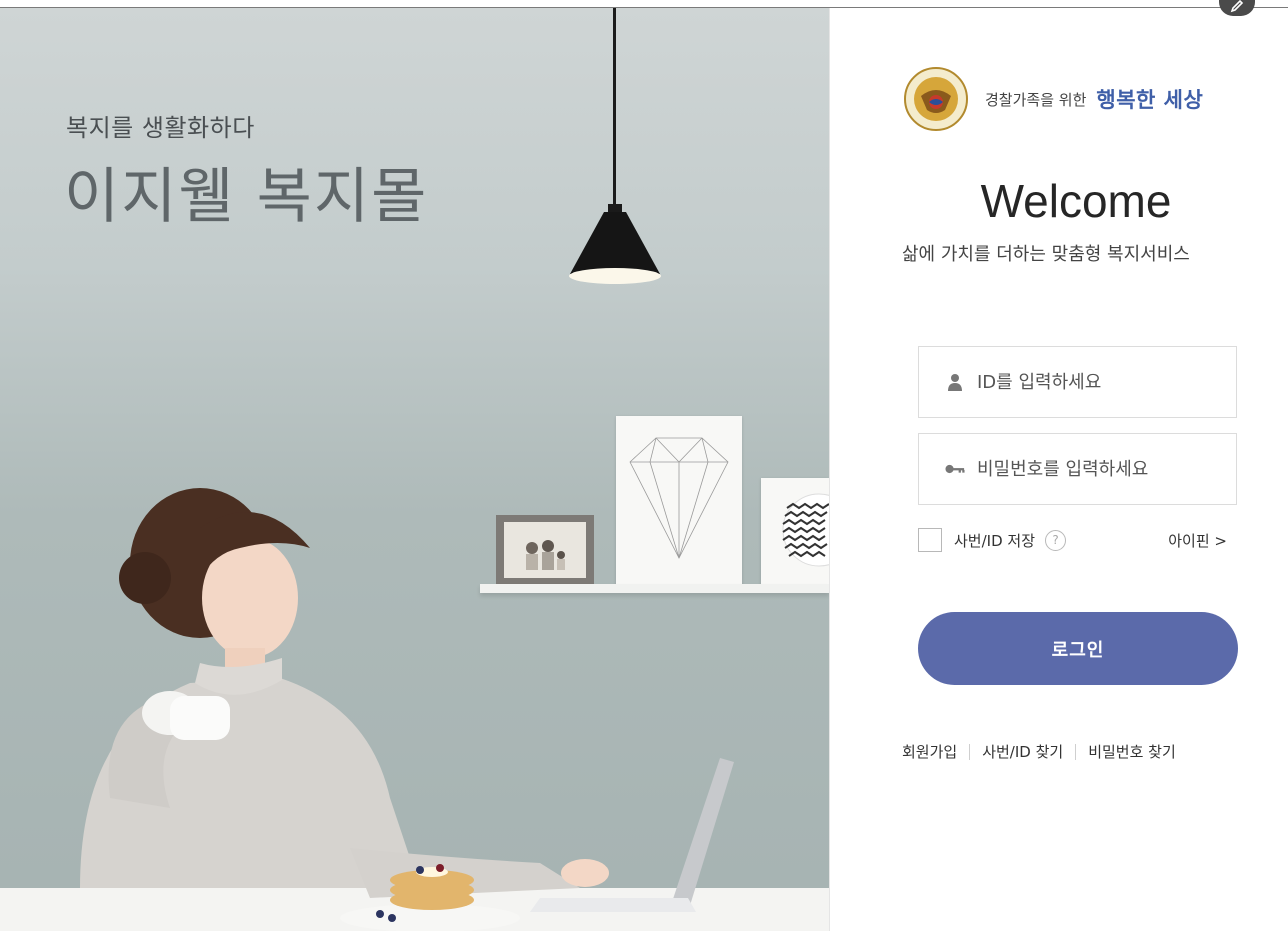  What do you see at coordinates (632, 835) in the screenshot?
I see `laptop-illustration` at bounding box center [632, 835].